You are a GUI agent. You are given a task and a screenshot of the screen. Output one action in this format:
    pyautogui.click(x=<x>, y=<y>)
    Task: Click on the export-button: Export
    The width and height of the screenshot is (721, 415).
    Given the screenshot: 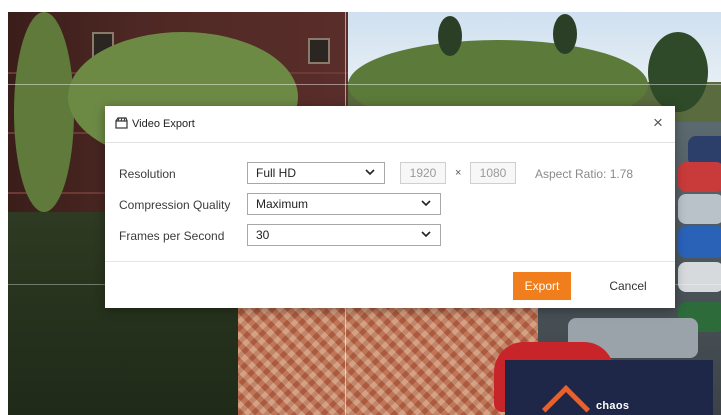 What is the action you would take?
    pyautogui.click(x=542, y=286)
    